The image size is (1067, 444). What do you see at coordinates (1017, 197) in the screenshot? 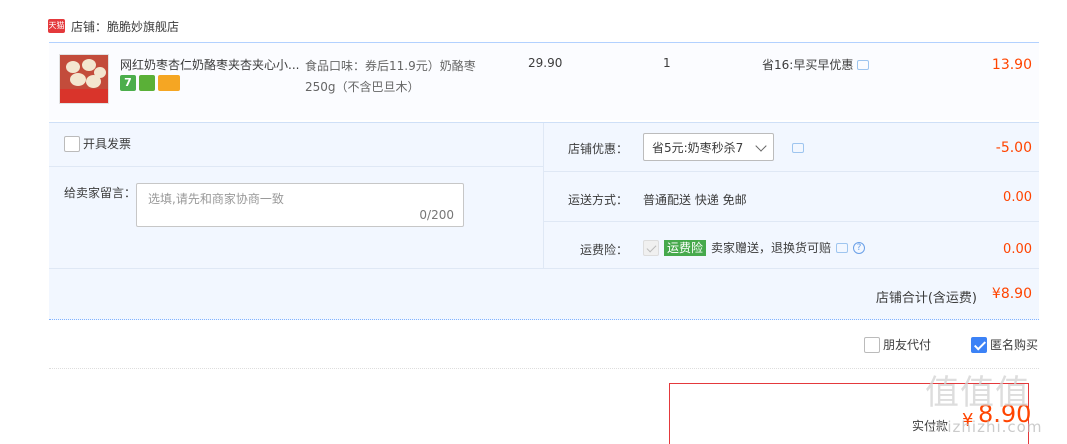
I see `shipping-amount: 0.00` at bounding box center [1017, 197].